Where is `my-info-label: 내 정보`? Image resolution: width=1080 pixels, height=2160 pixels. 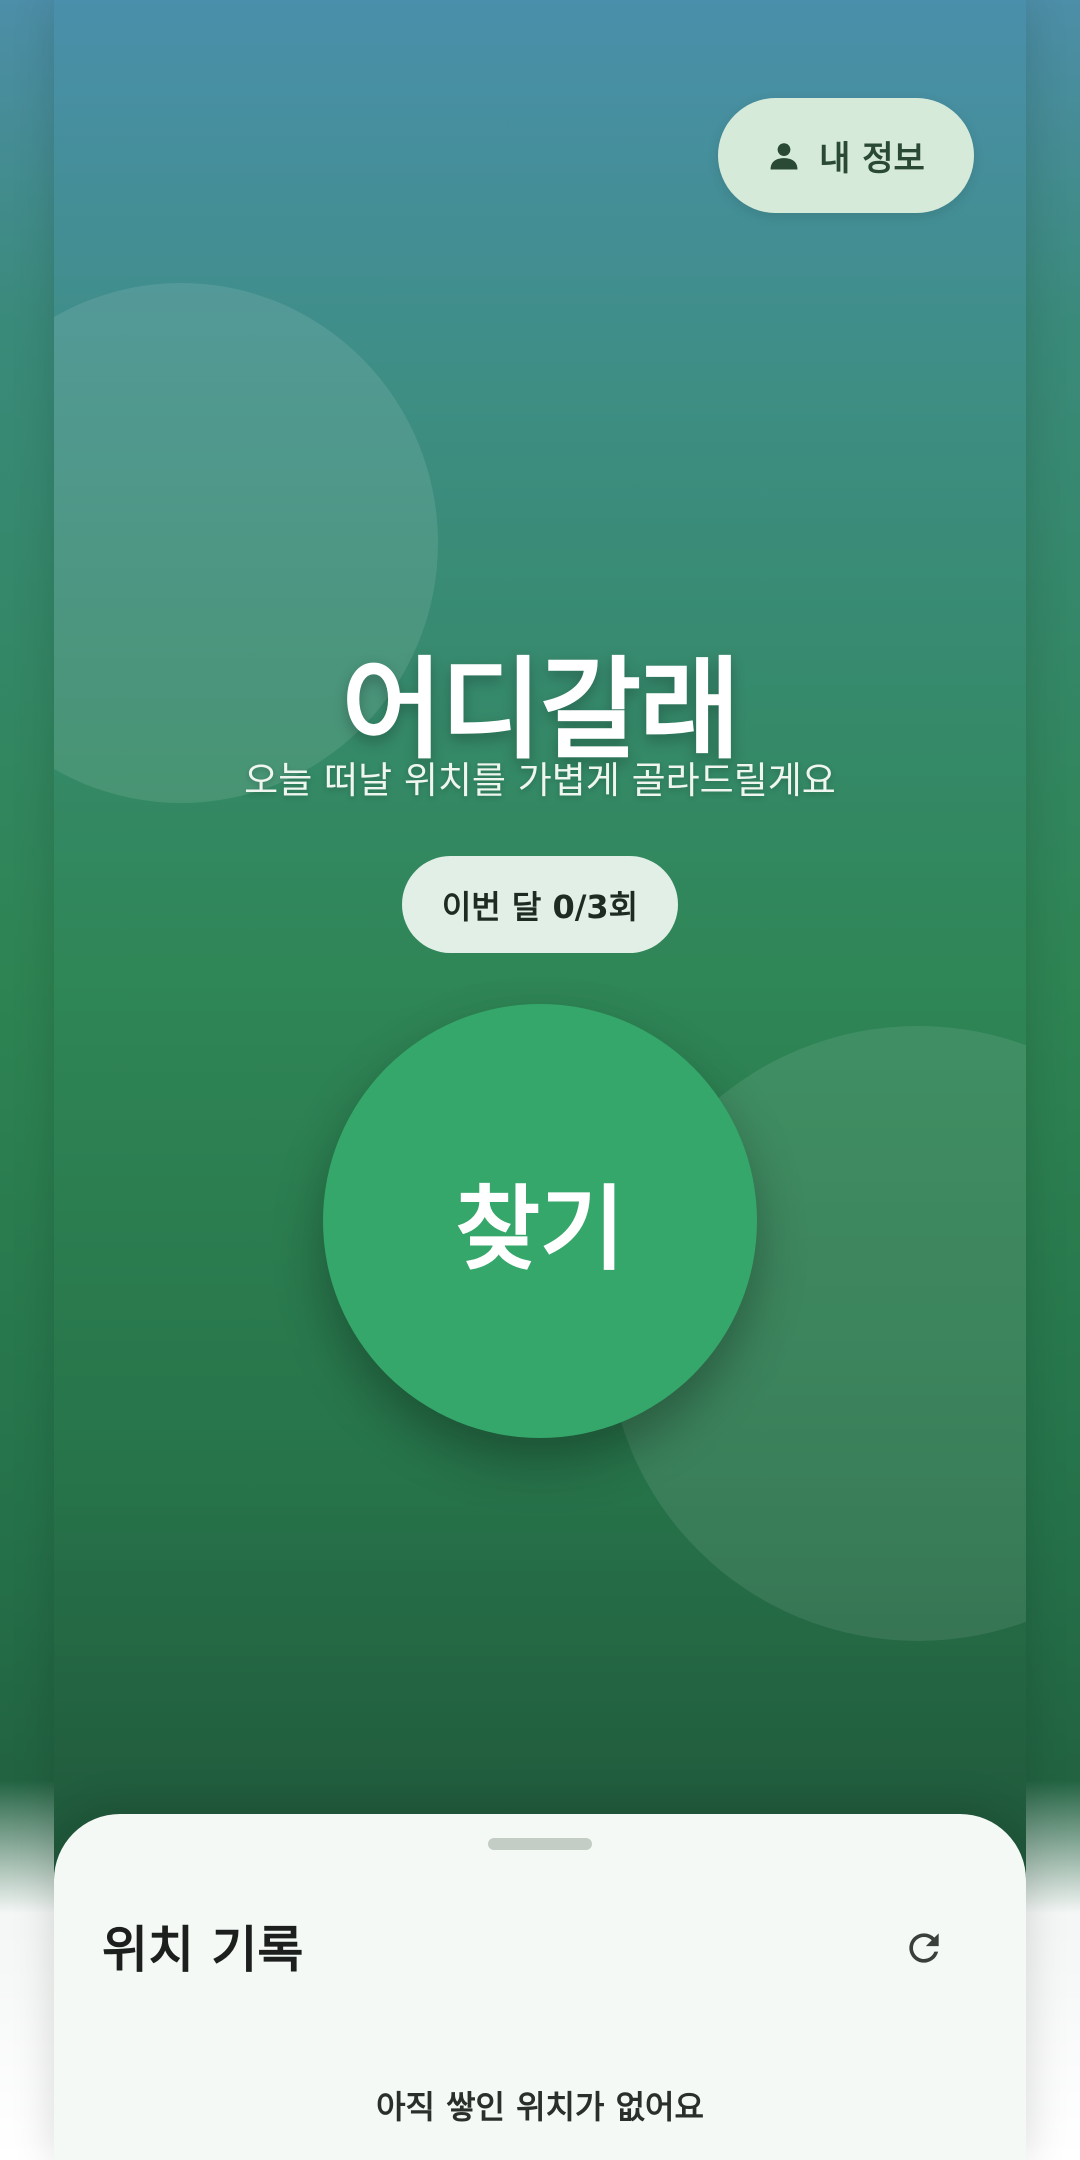
my-info-label: 내 정보 is located at coordinates (872, 159).